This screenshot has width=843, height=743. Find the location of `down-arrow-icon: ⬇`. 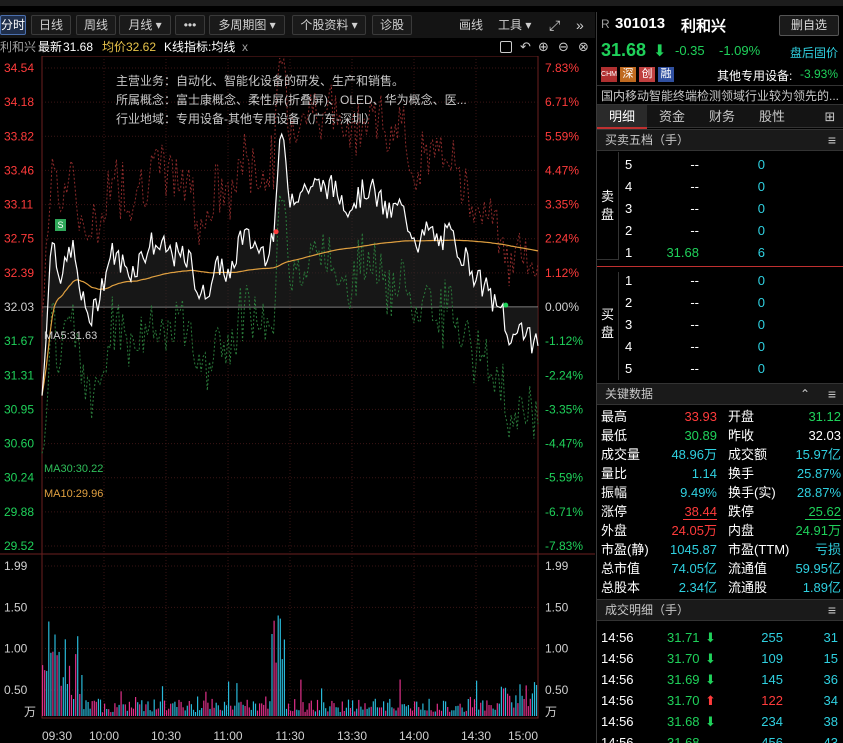

down-arrow-icon: ⬇ is located at coordinates (660, 51).